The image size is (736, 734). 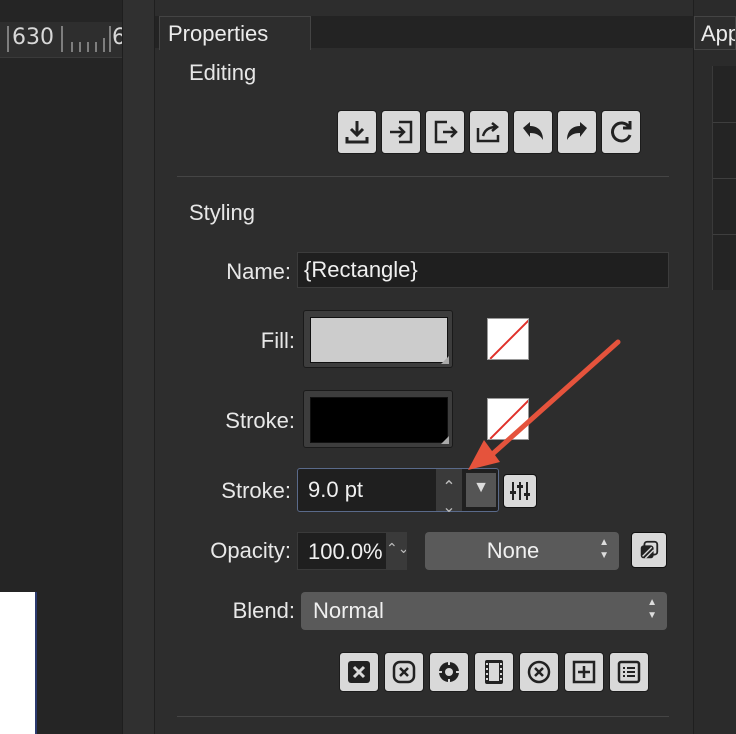 I want to click on delete-icon, so click(x=359, y=672).